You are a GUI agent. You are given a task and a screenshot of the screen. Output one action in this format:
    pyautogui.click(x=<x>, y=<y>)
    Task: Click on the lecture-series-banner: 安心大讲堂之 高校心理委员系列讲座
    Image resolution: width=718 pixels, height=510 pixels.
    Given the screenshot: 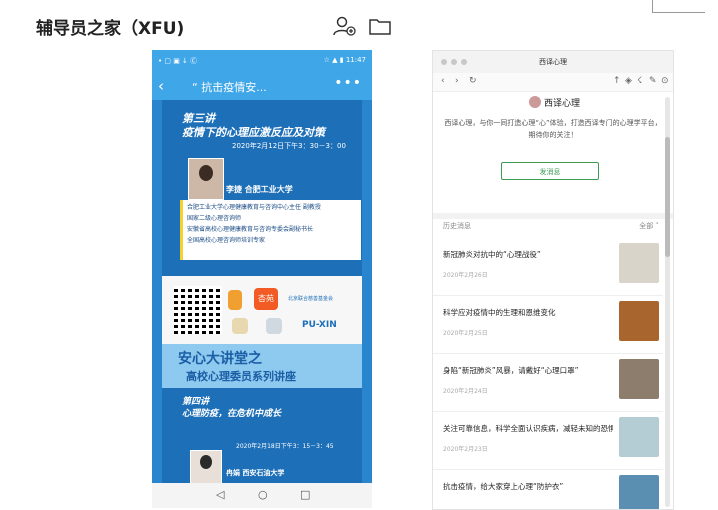 What is the action you would take?
    pyautogui.click(x=262, y=366)
    